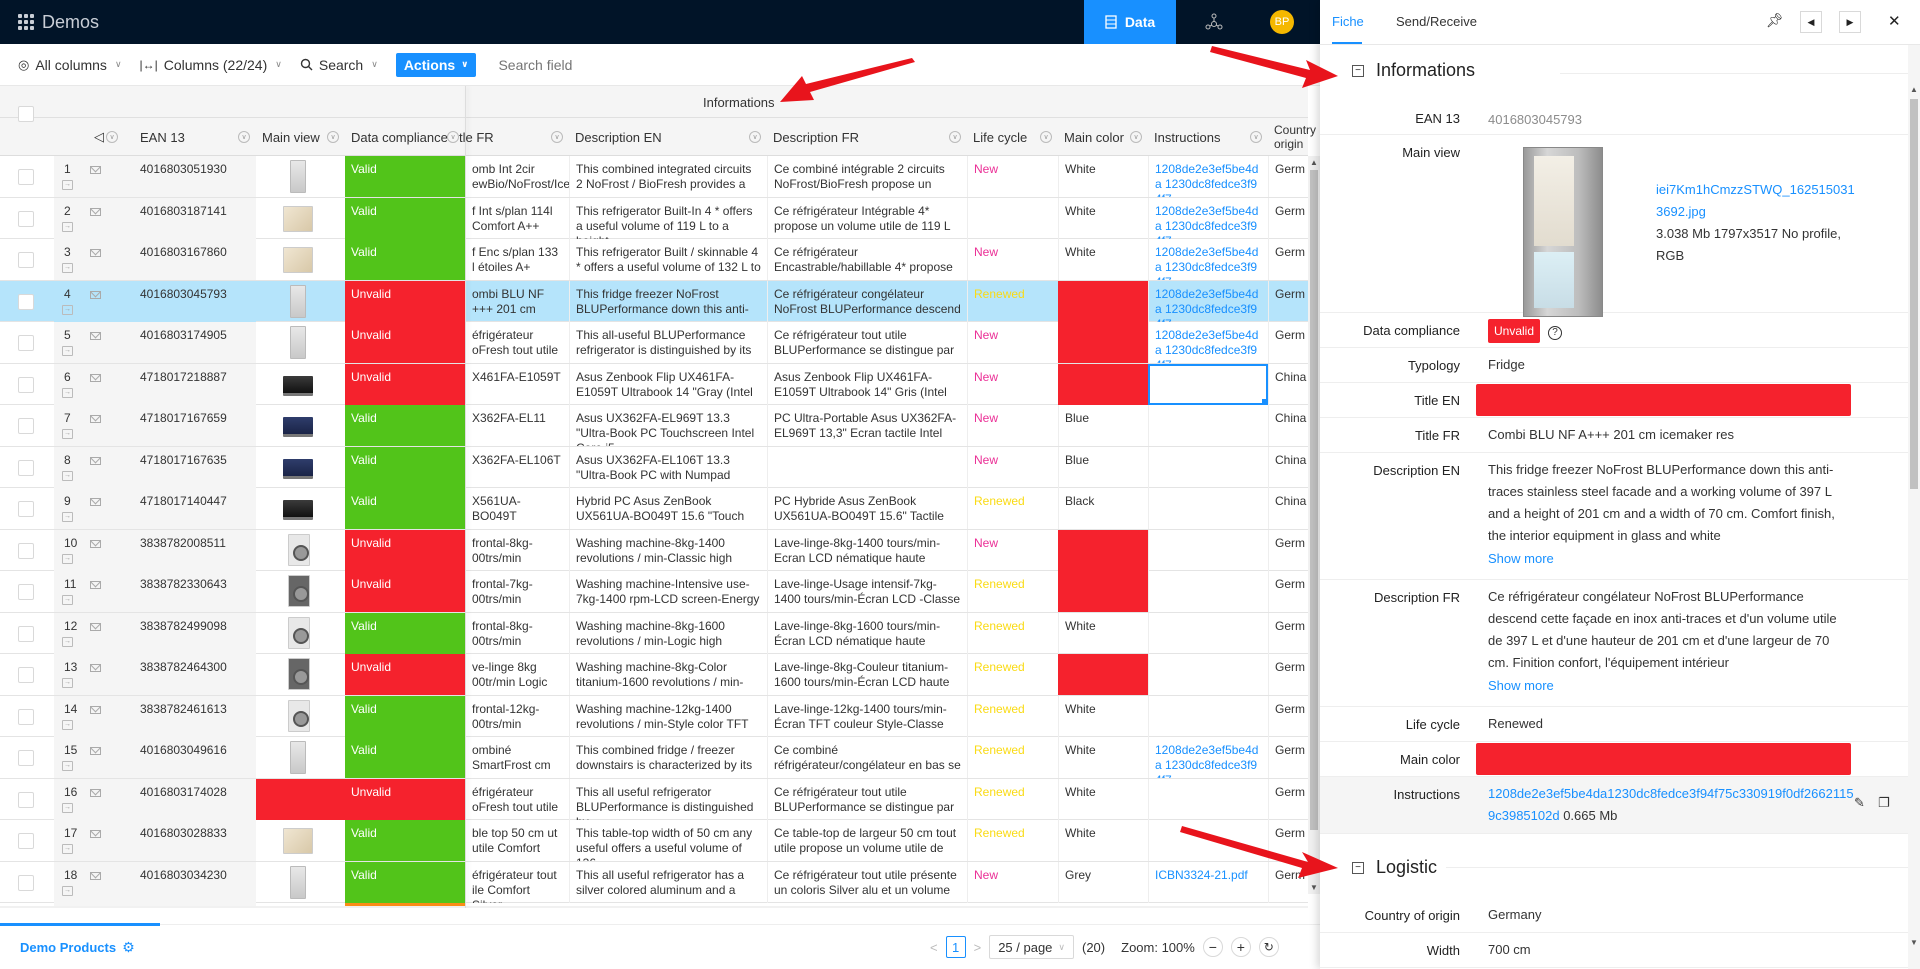 This screenshot has height=969, width=1920. Describe the element at coordinates (339, 65) in the screenshot. I see `search-dropdown: Search ∨` at that location.